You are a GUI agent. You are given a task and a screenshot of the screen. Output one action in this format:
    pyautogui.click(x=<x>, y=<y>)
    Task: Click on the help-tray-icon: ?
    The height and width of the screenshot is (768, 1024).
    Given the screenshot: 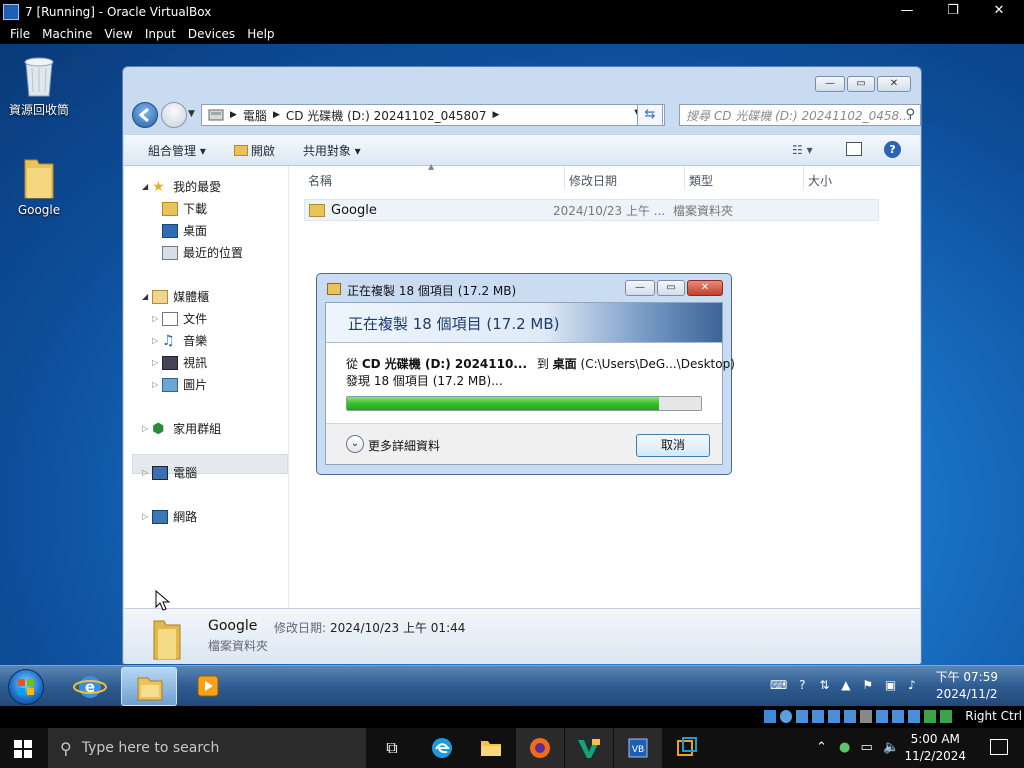 What is the action you would take?
    pyautogui.click(x=802, y=685)
    